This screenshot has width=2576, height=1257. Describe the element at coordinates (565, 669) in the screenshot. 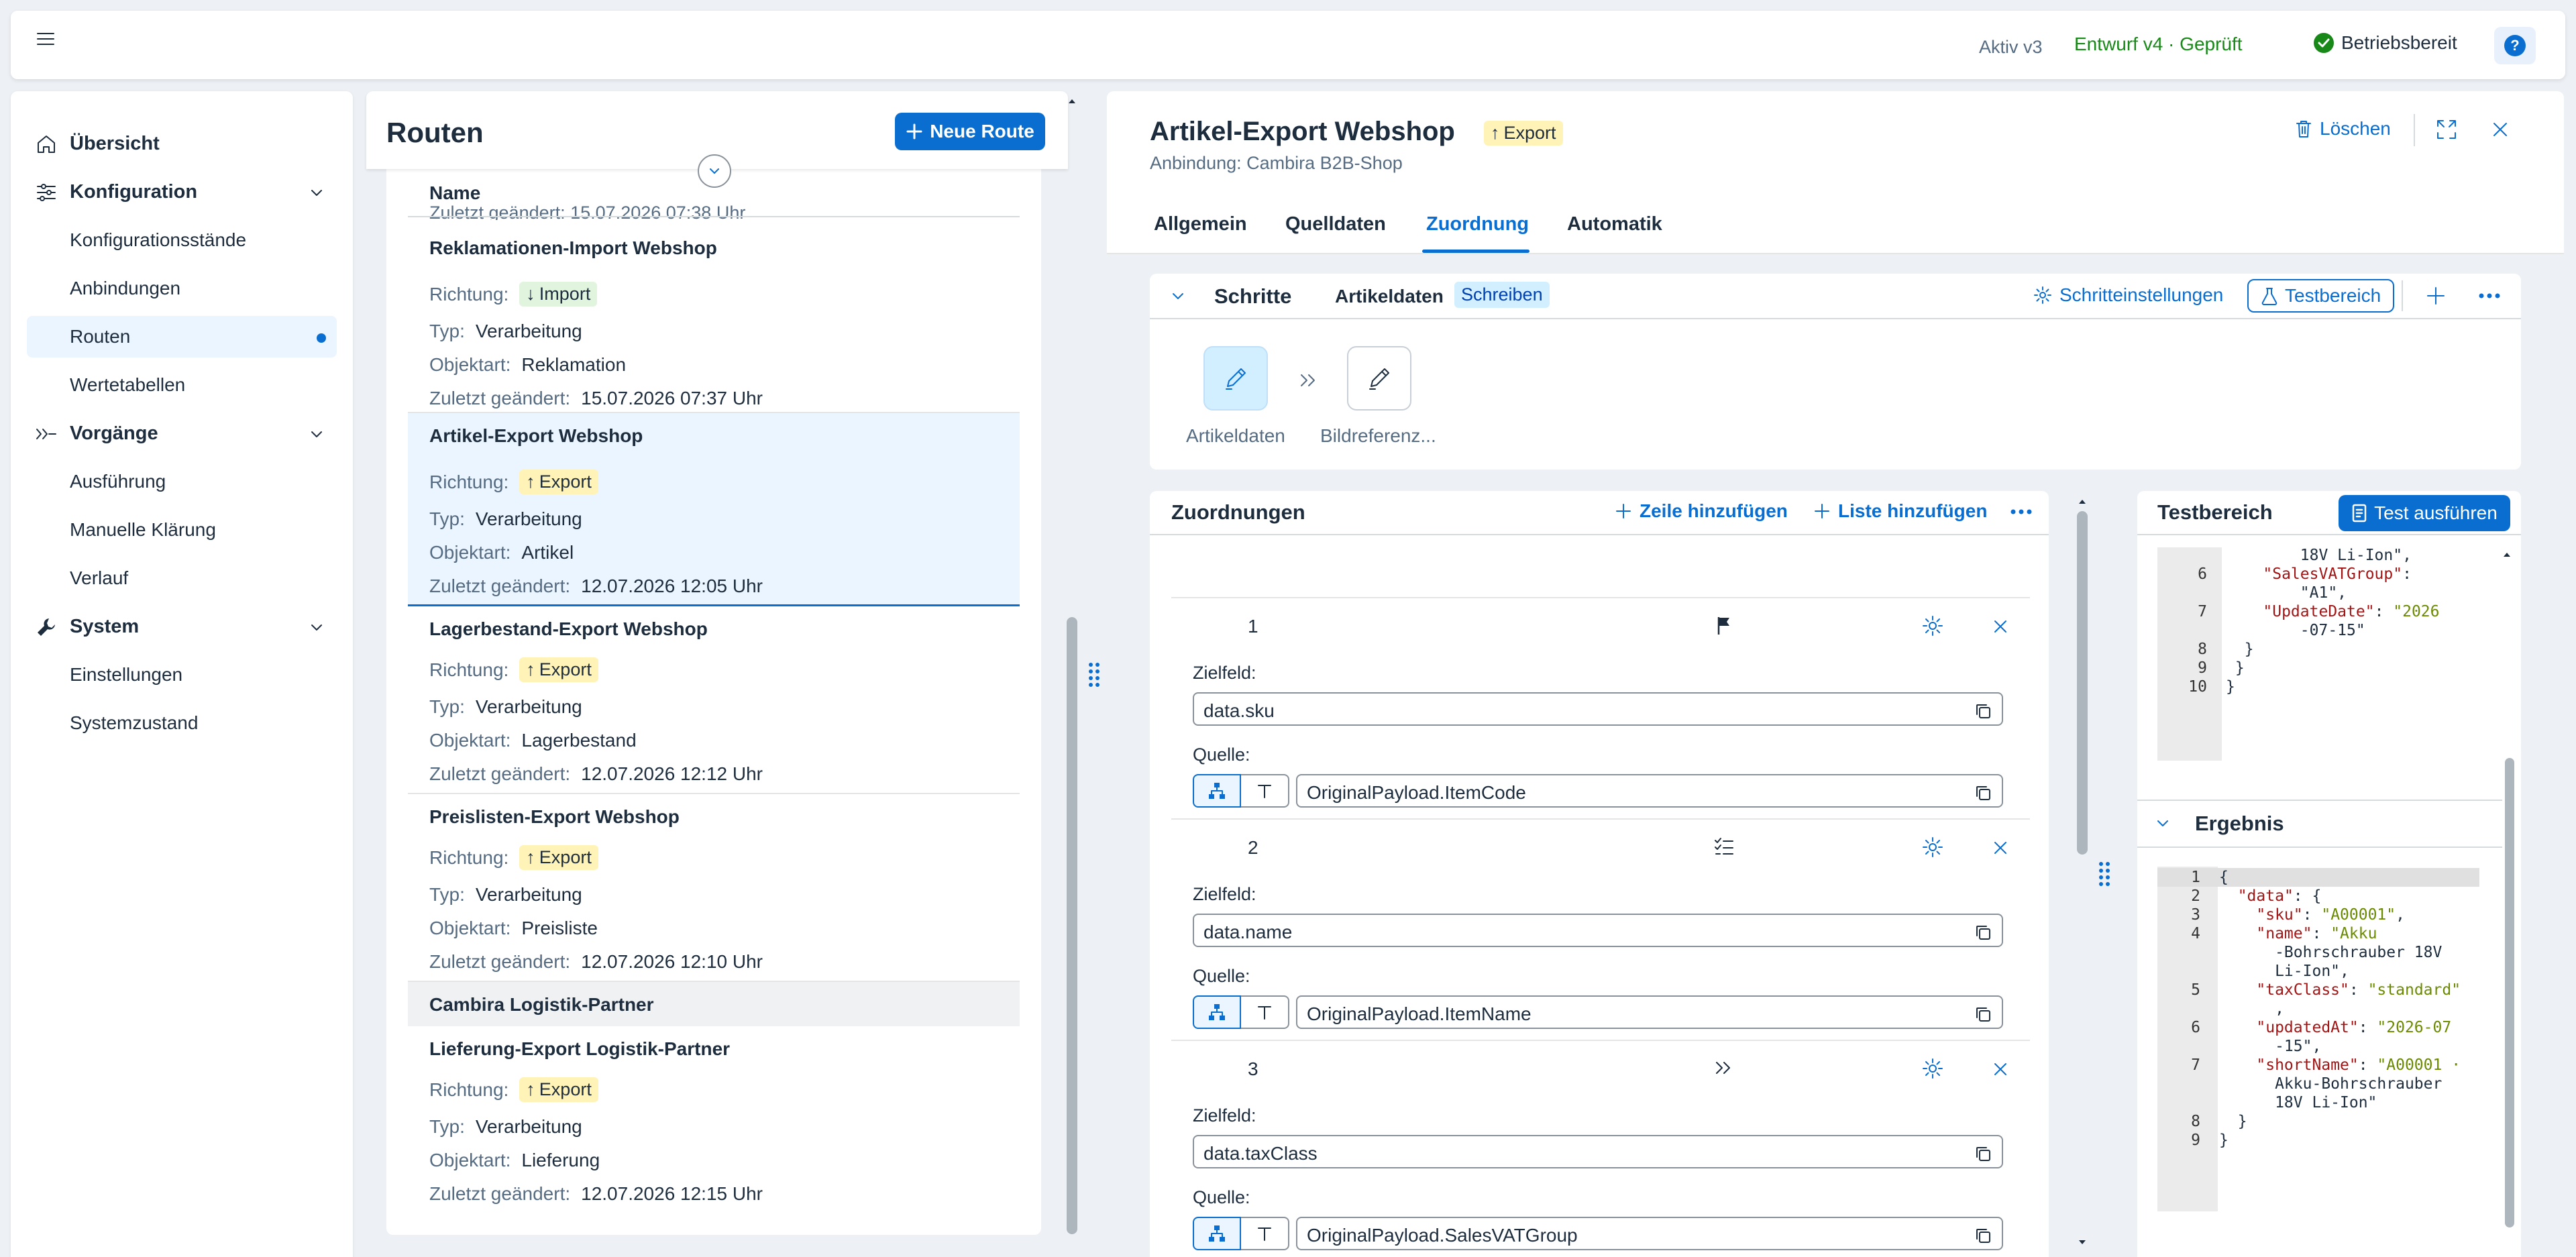

I see `direction-value: Export` at that location.